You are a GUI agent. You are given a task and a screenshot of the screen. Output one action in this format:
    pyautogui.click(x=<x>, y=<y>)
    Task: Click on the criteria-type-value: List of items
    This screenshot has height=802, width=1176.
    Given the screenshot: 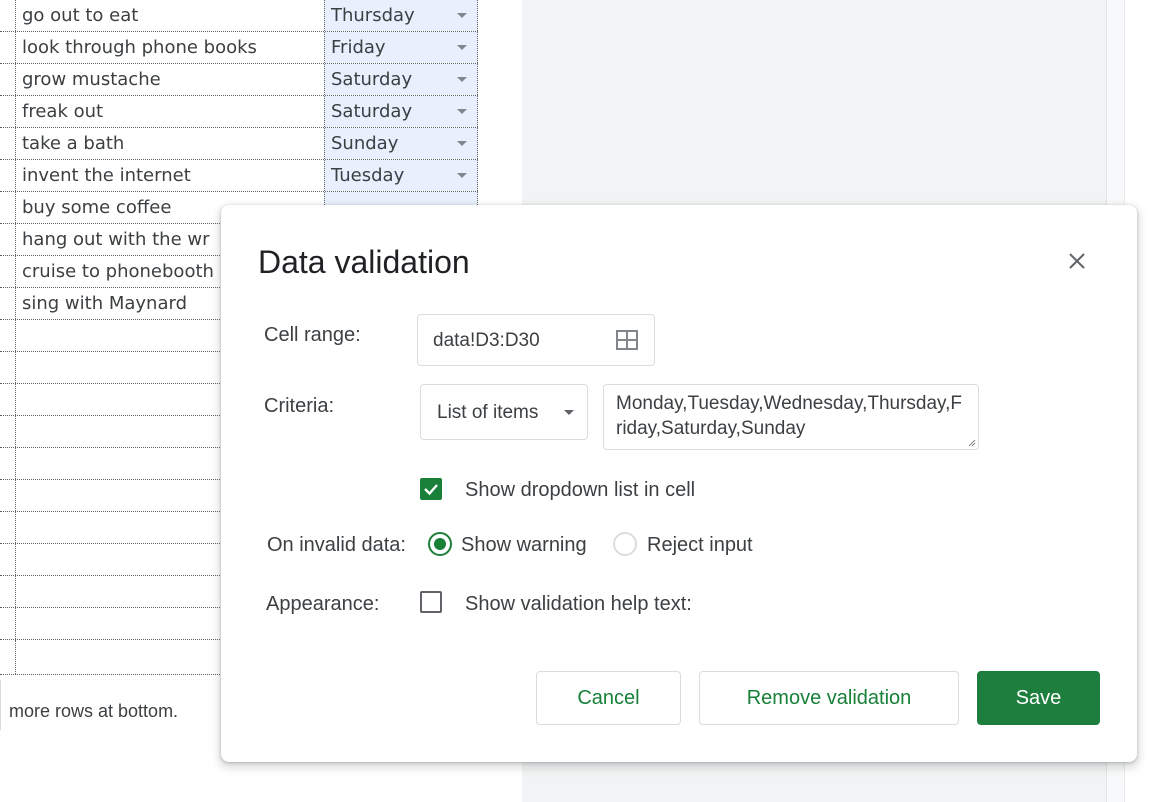 What is the action you would take?
    pyautogui.click(x=488, y=412)
    